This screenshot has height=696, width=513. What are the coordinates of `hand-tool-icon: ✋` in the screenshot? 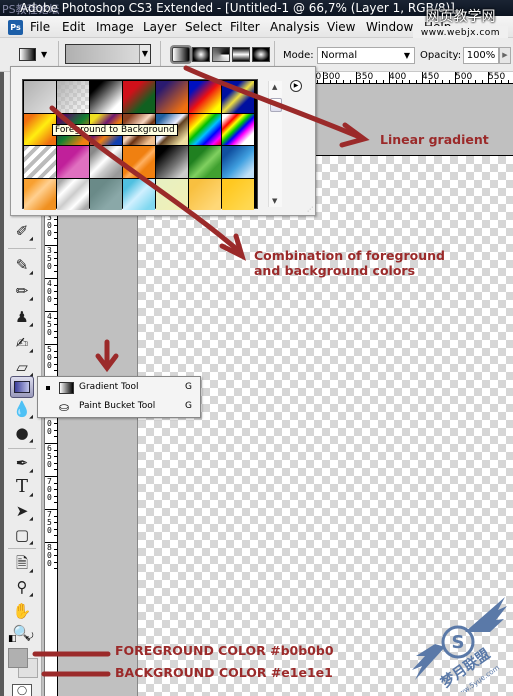 It's located at (22, 611).